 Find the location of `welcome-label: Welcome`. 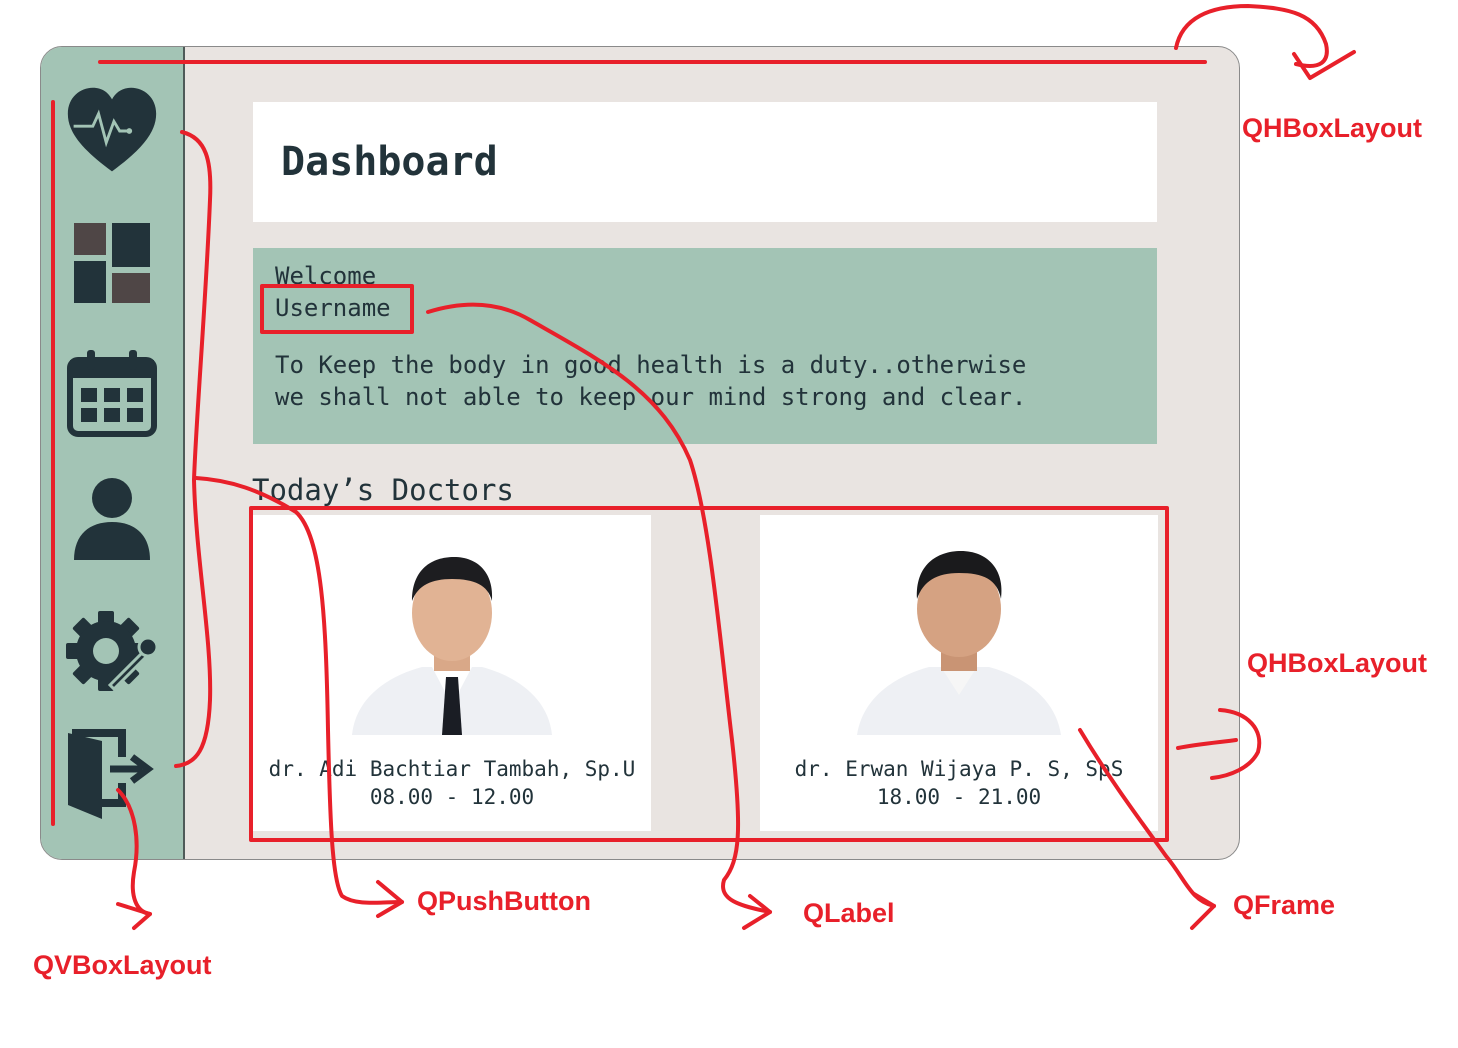

welcome-label: Welcome is located at coordinates (326, 276).